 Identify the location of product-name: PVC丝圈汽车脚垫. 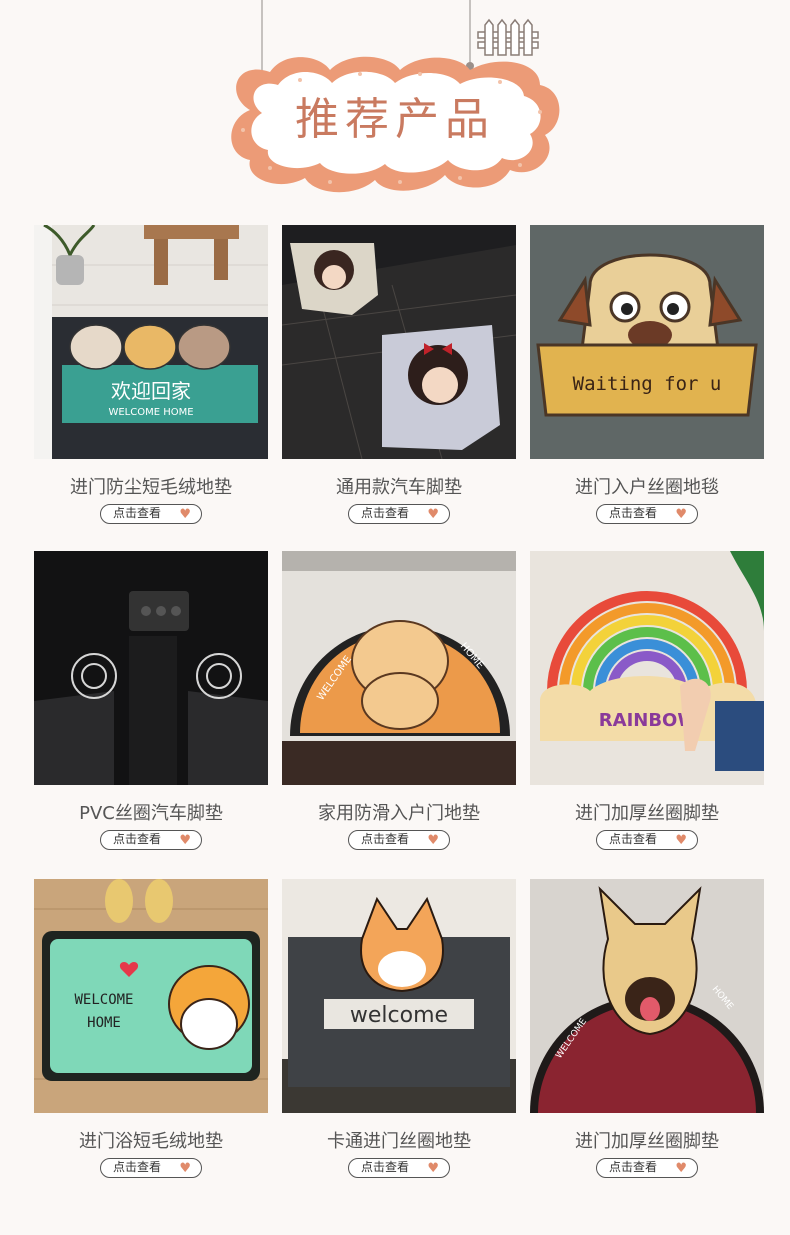
(151, 812).